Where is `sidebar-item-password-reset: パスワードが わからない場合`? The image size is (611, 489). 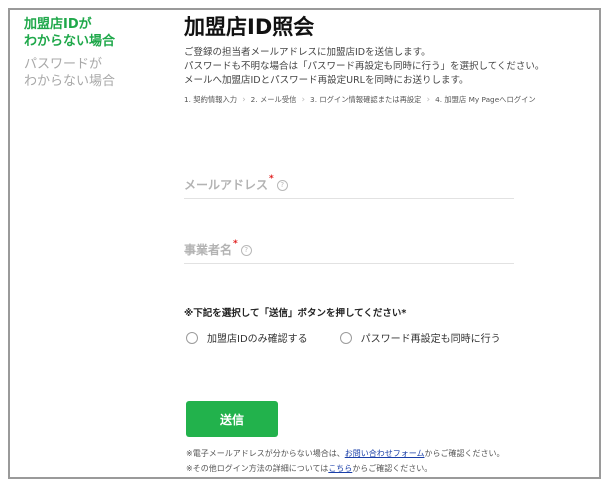 sidebar-item-password-reset: パスワードが わからない場合 is located at coordinates (79, 73).